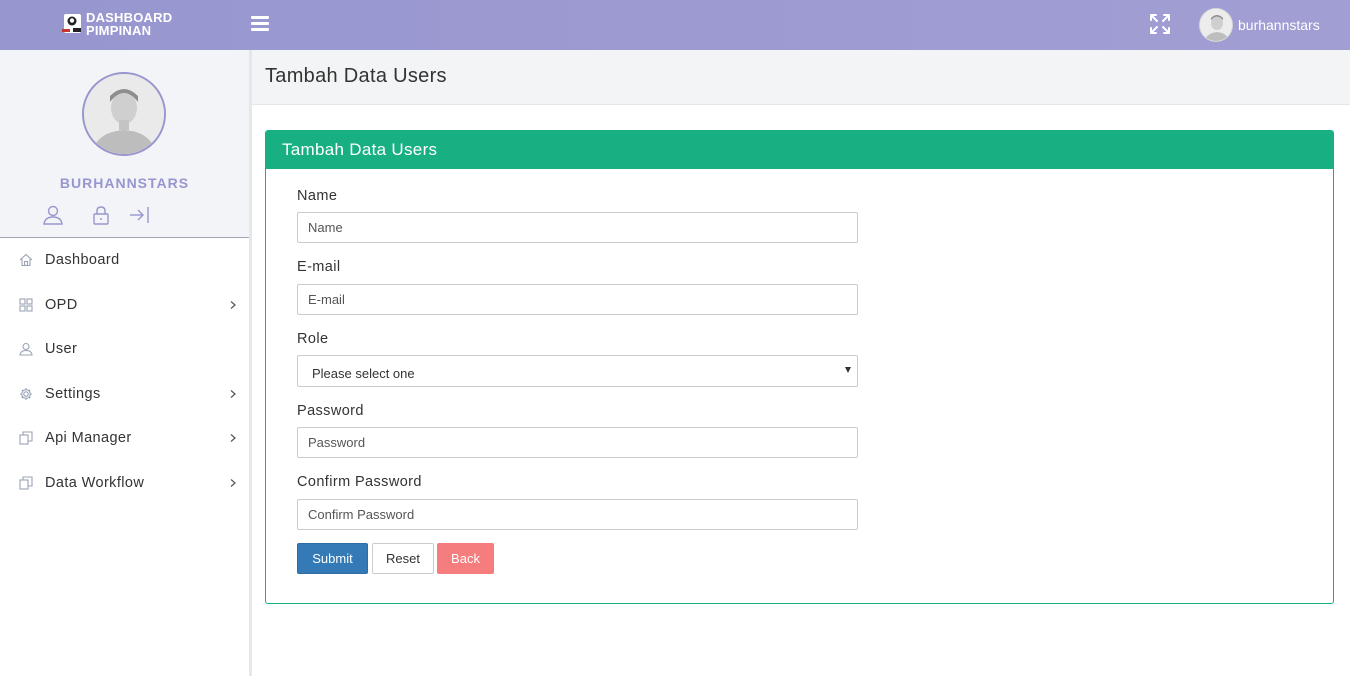 The width and height of the screenshot is (1350, 676). Describe the element at coordinates (88, 438) in the screenshot. I see `sidebar-item-label: Api Manager` at that location.